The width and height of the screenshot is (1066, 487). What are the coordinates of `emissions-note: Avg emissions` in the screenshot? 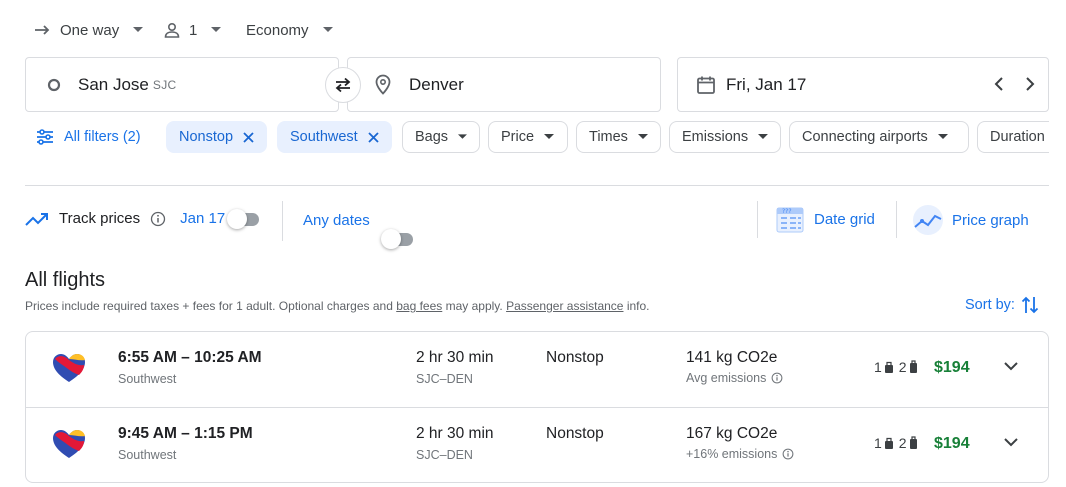 It's located at (734, 378).